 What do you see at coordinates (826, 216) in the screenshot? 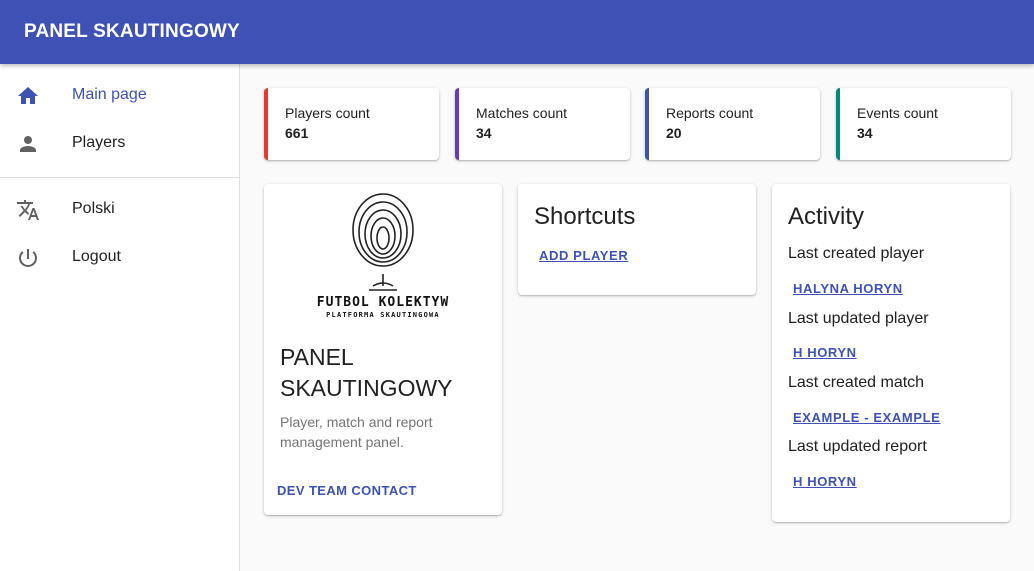
I see `activity-title: Activity` at bounding box center [826, 216].